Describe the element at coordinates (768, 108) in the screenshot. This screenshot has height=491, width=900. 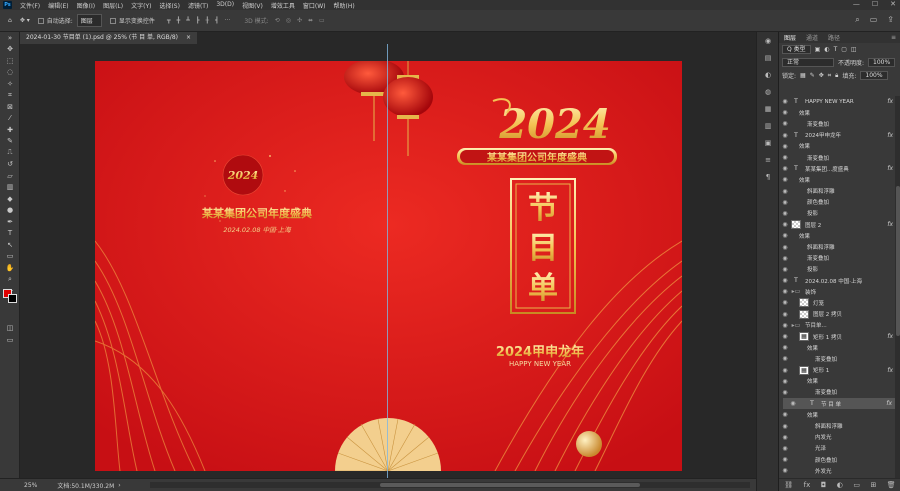
I see `swatches-icon: ▦` at that location.